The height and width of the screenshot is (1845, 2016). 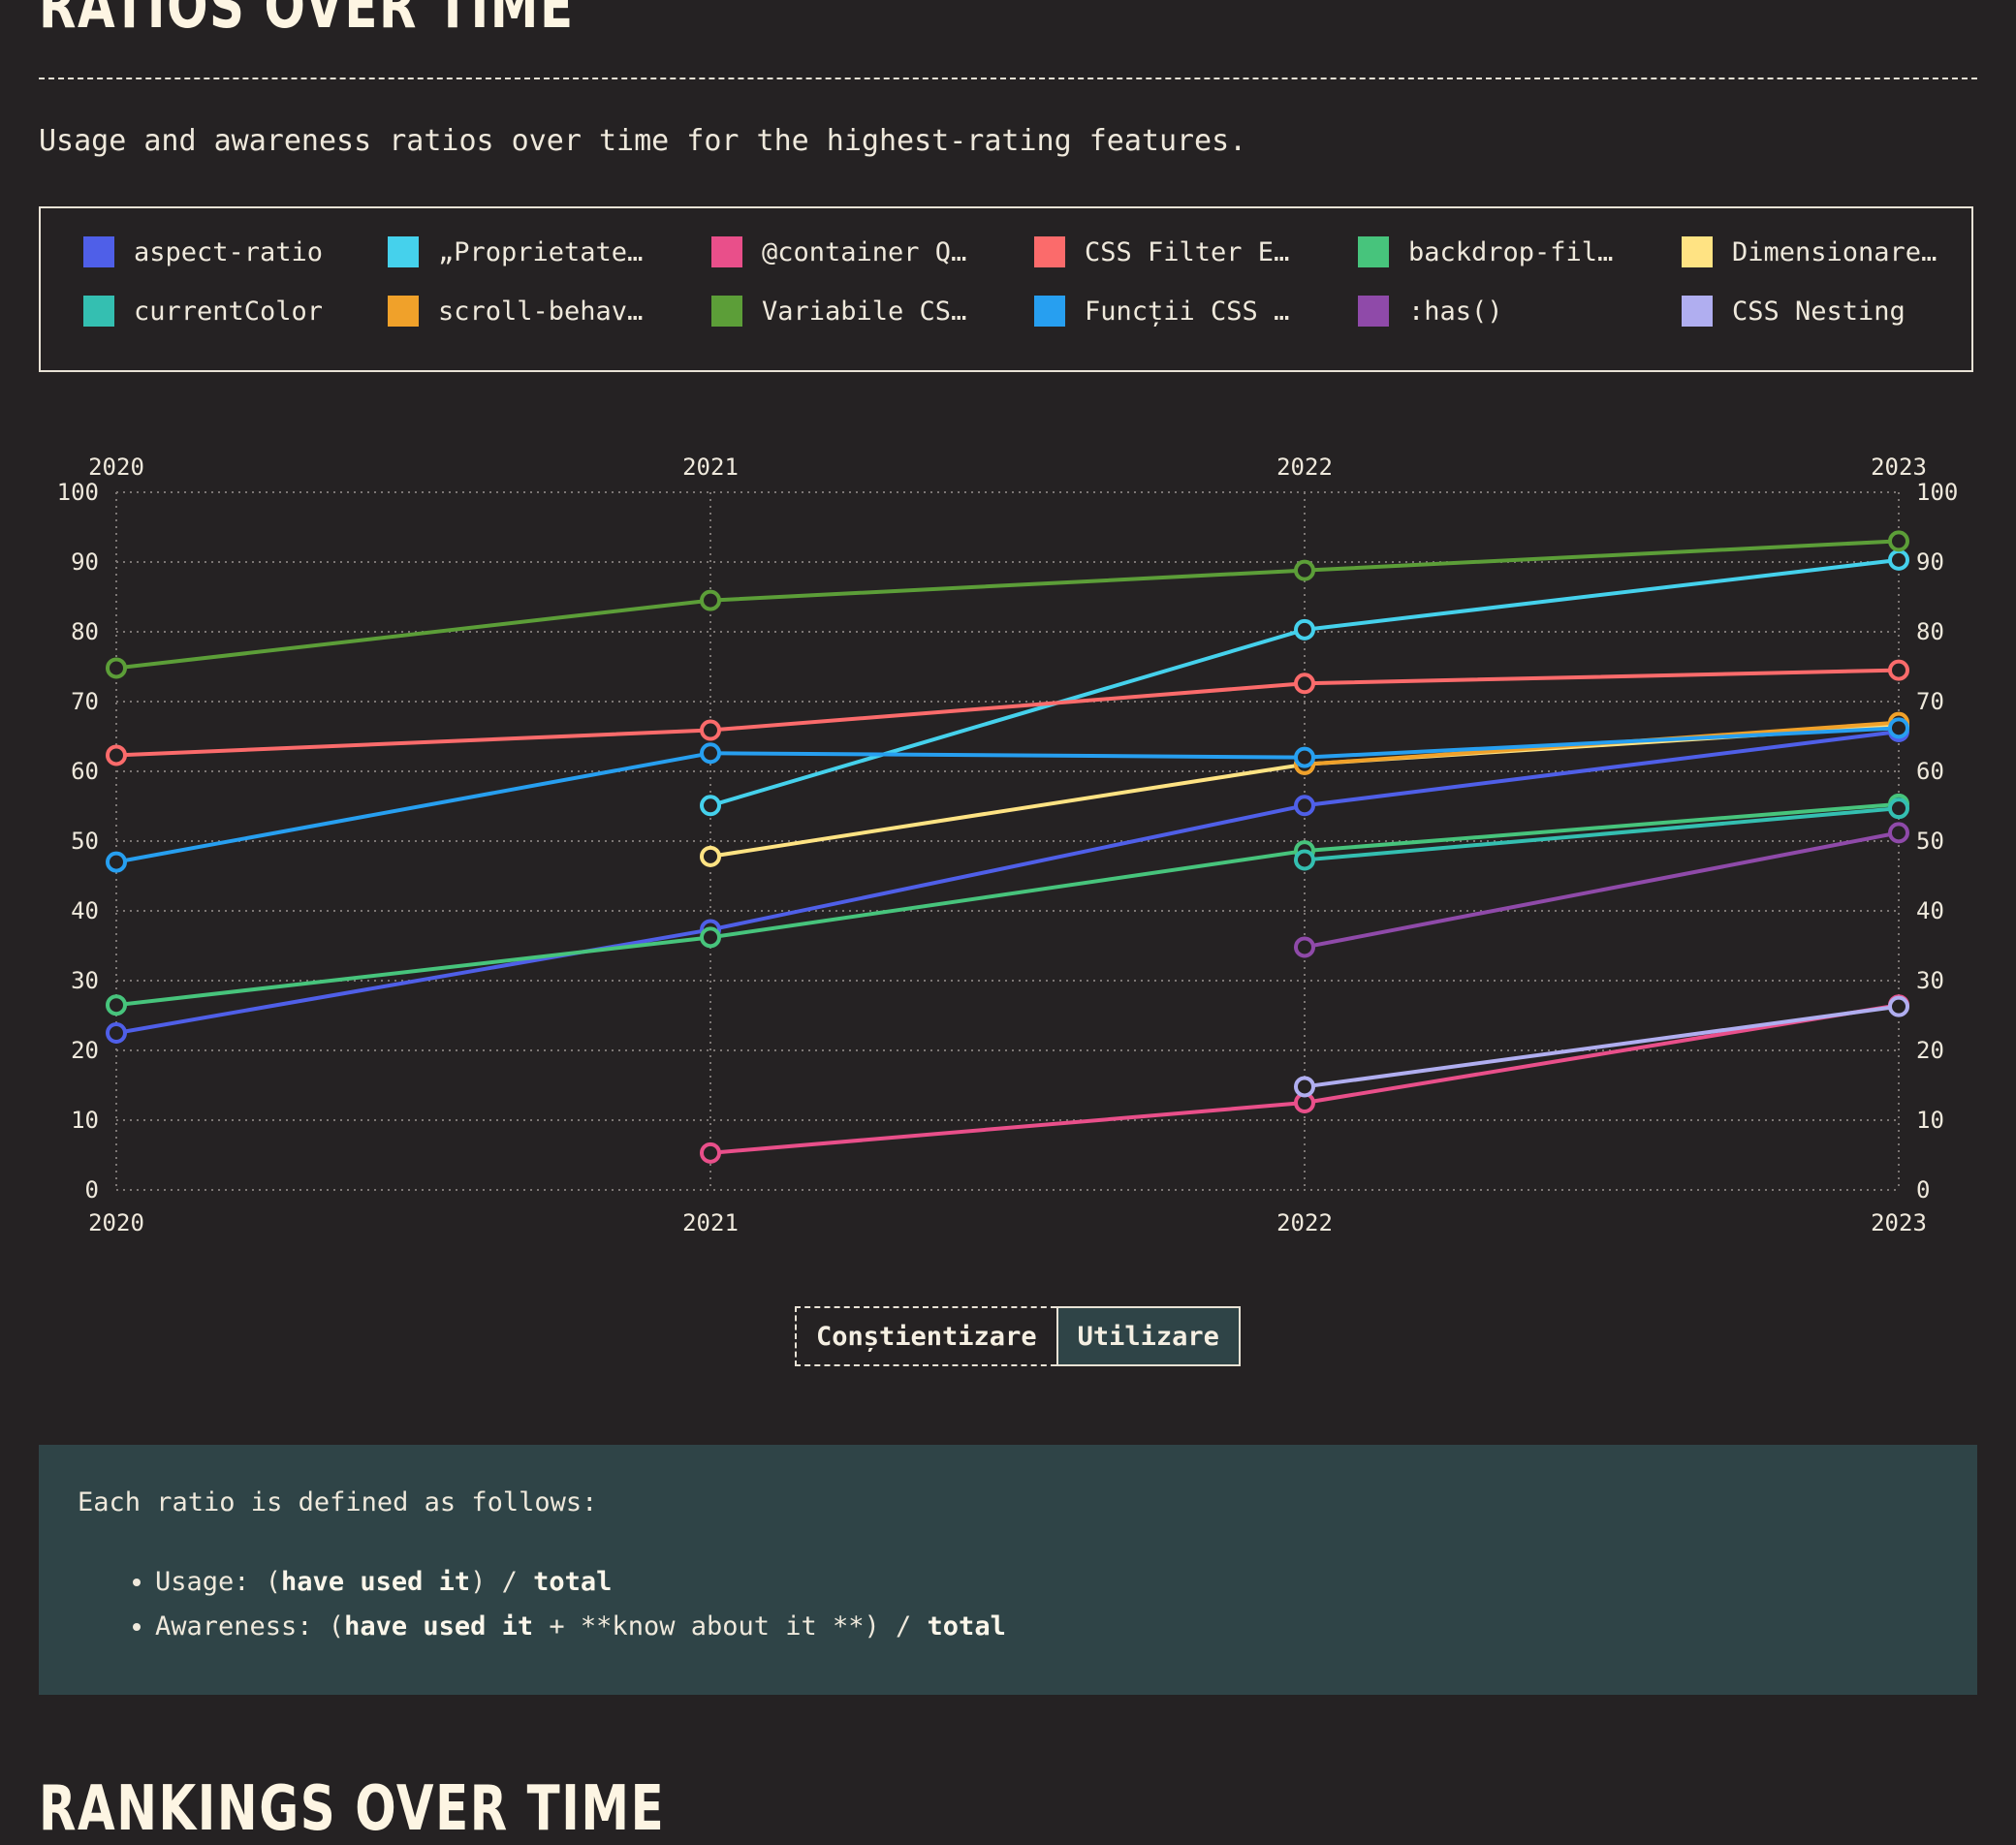 I want to click on y-tick-label-left: 0, so click(x=92, y=1190).